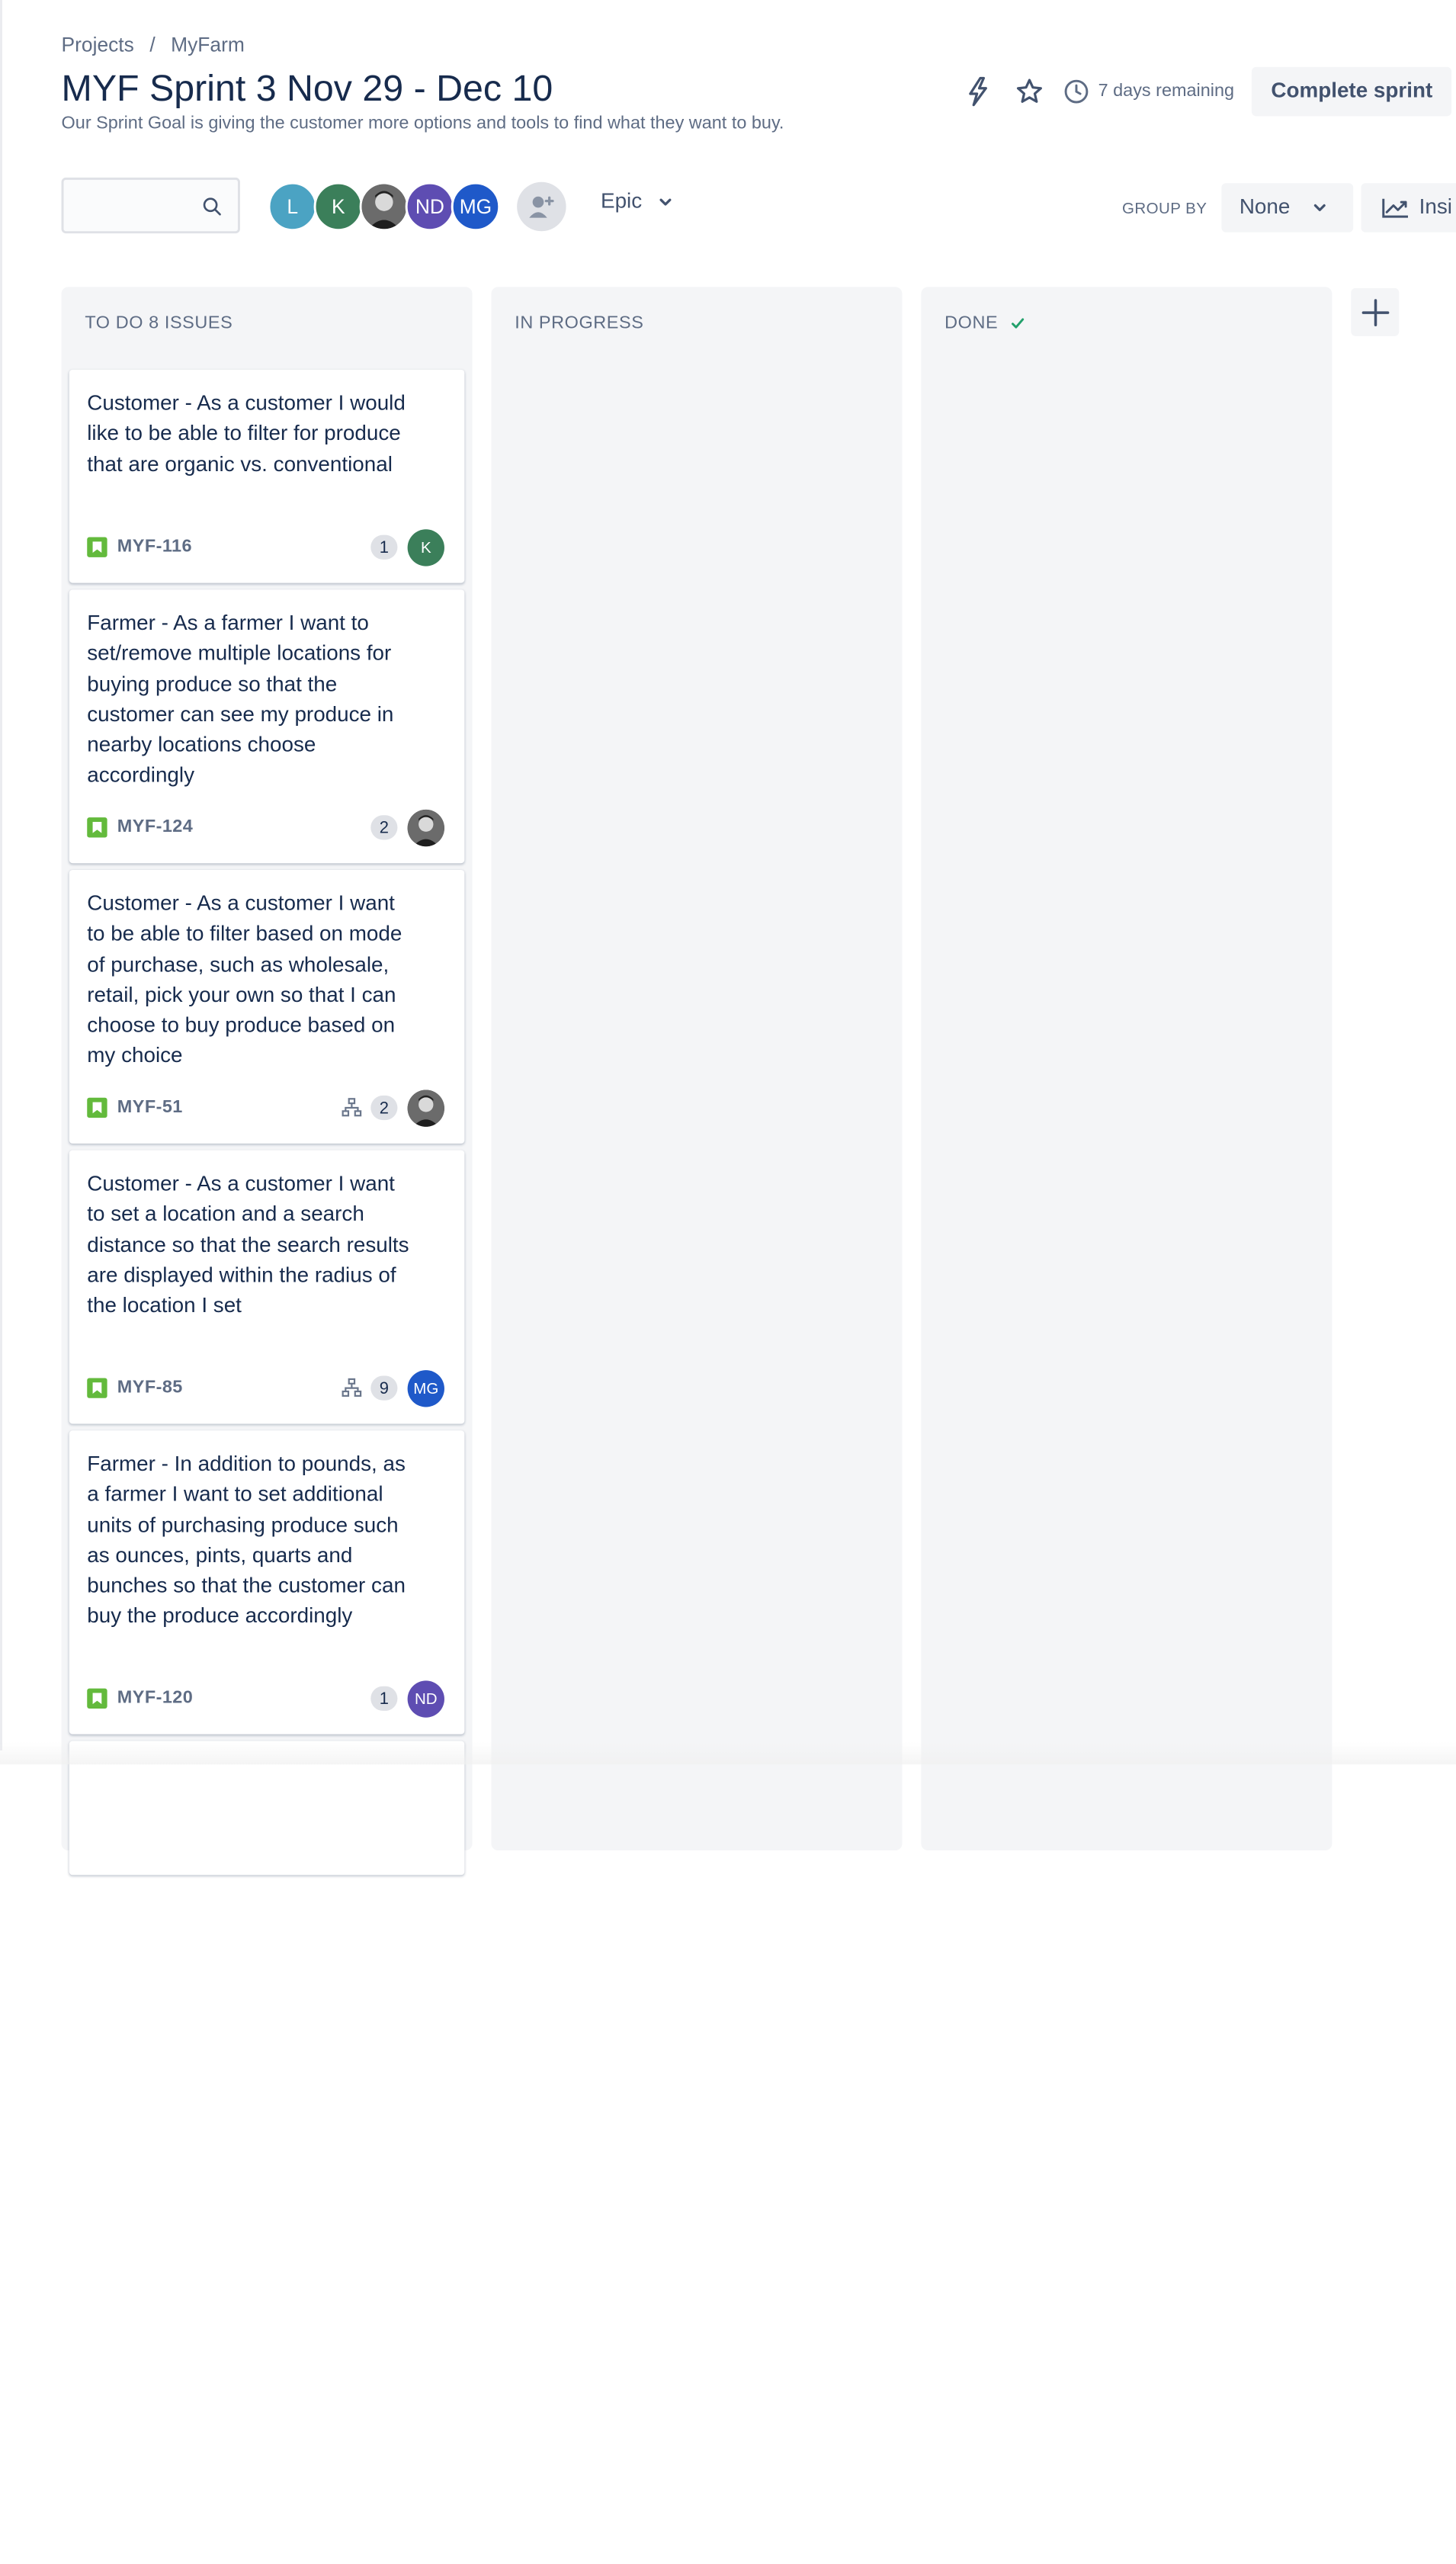 The image size is (1456, 2564). Describe the element at coordinates (212, 206) in the screenshot. I see `search-icon` at that location.